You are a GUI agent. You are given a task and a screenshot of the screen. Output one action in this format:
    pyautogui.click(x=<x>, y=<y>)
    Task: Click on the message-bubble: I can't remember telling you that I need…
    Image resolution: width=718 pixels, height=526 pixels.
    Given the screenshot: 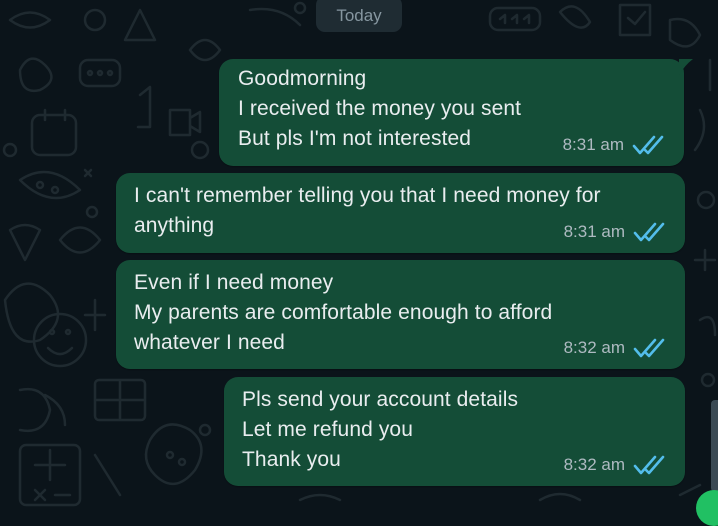 What is the action you would take?
    pyautogui.click(x=400, y=213)
    